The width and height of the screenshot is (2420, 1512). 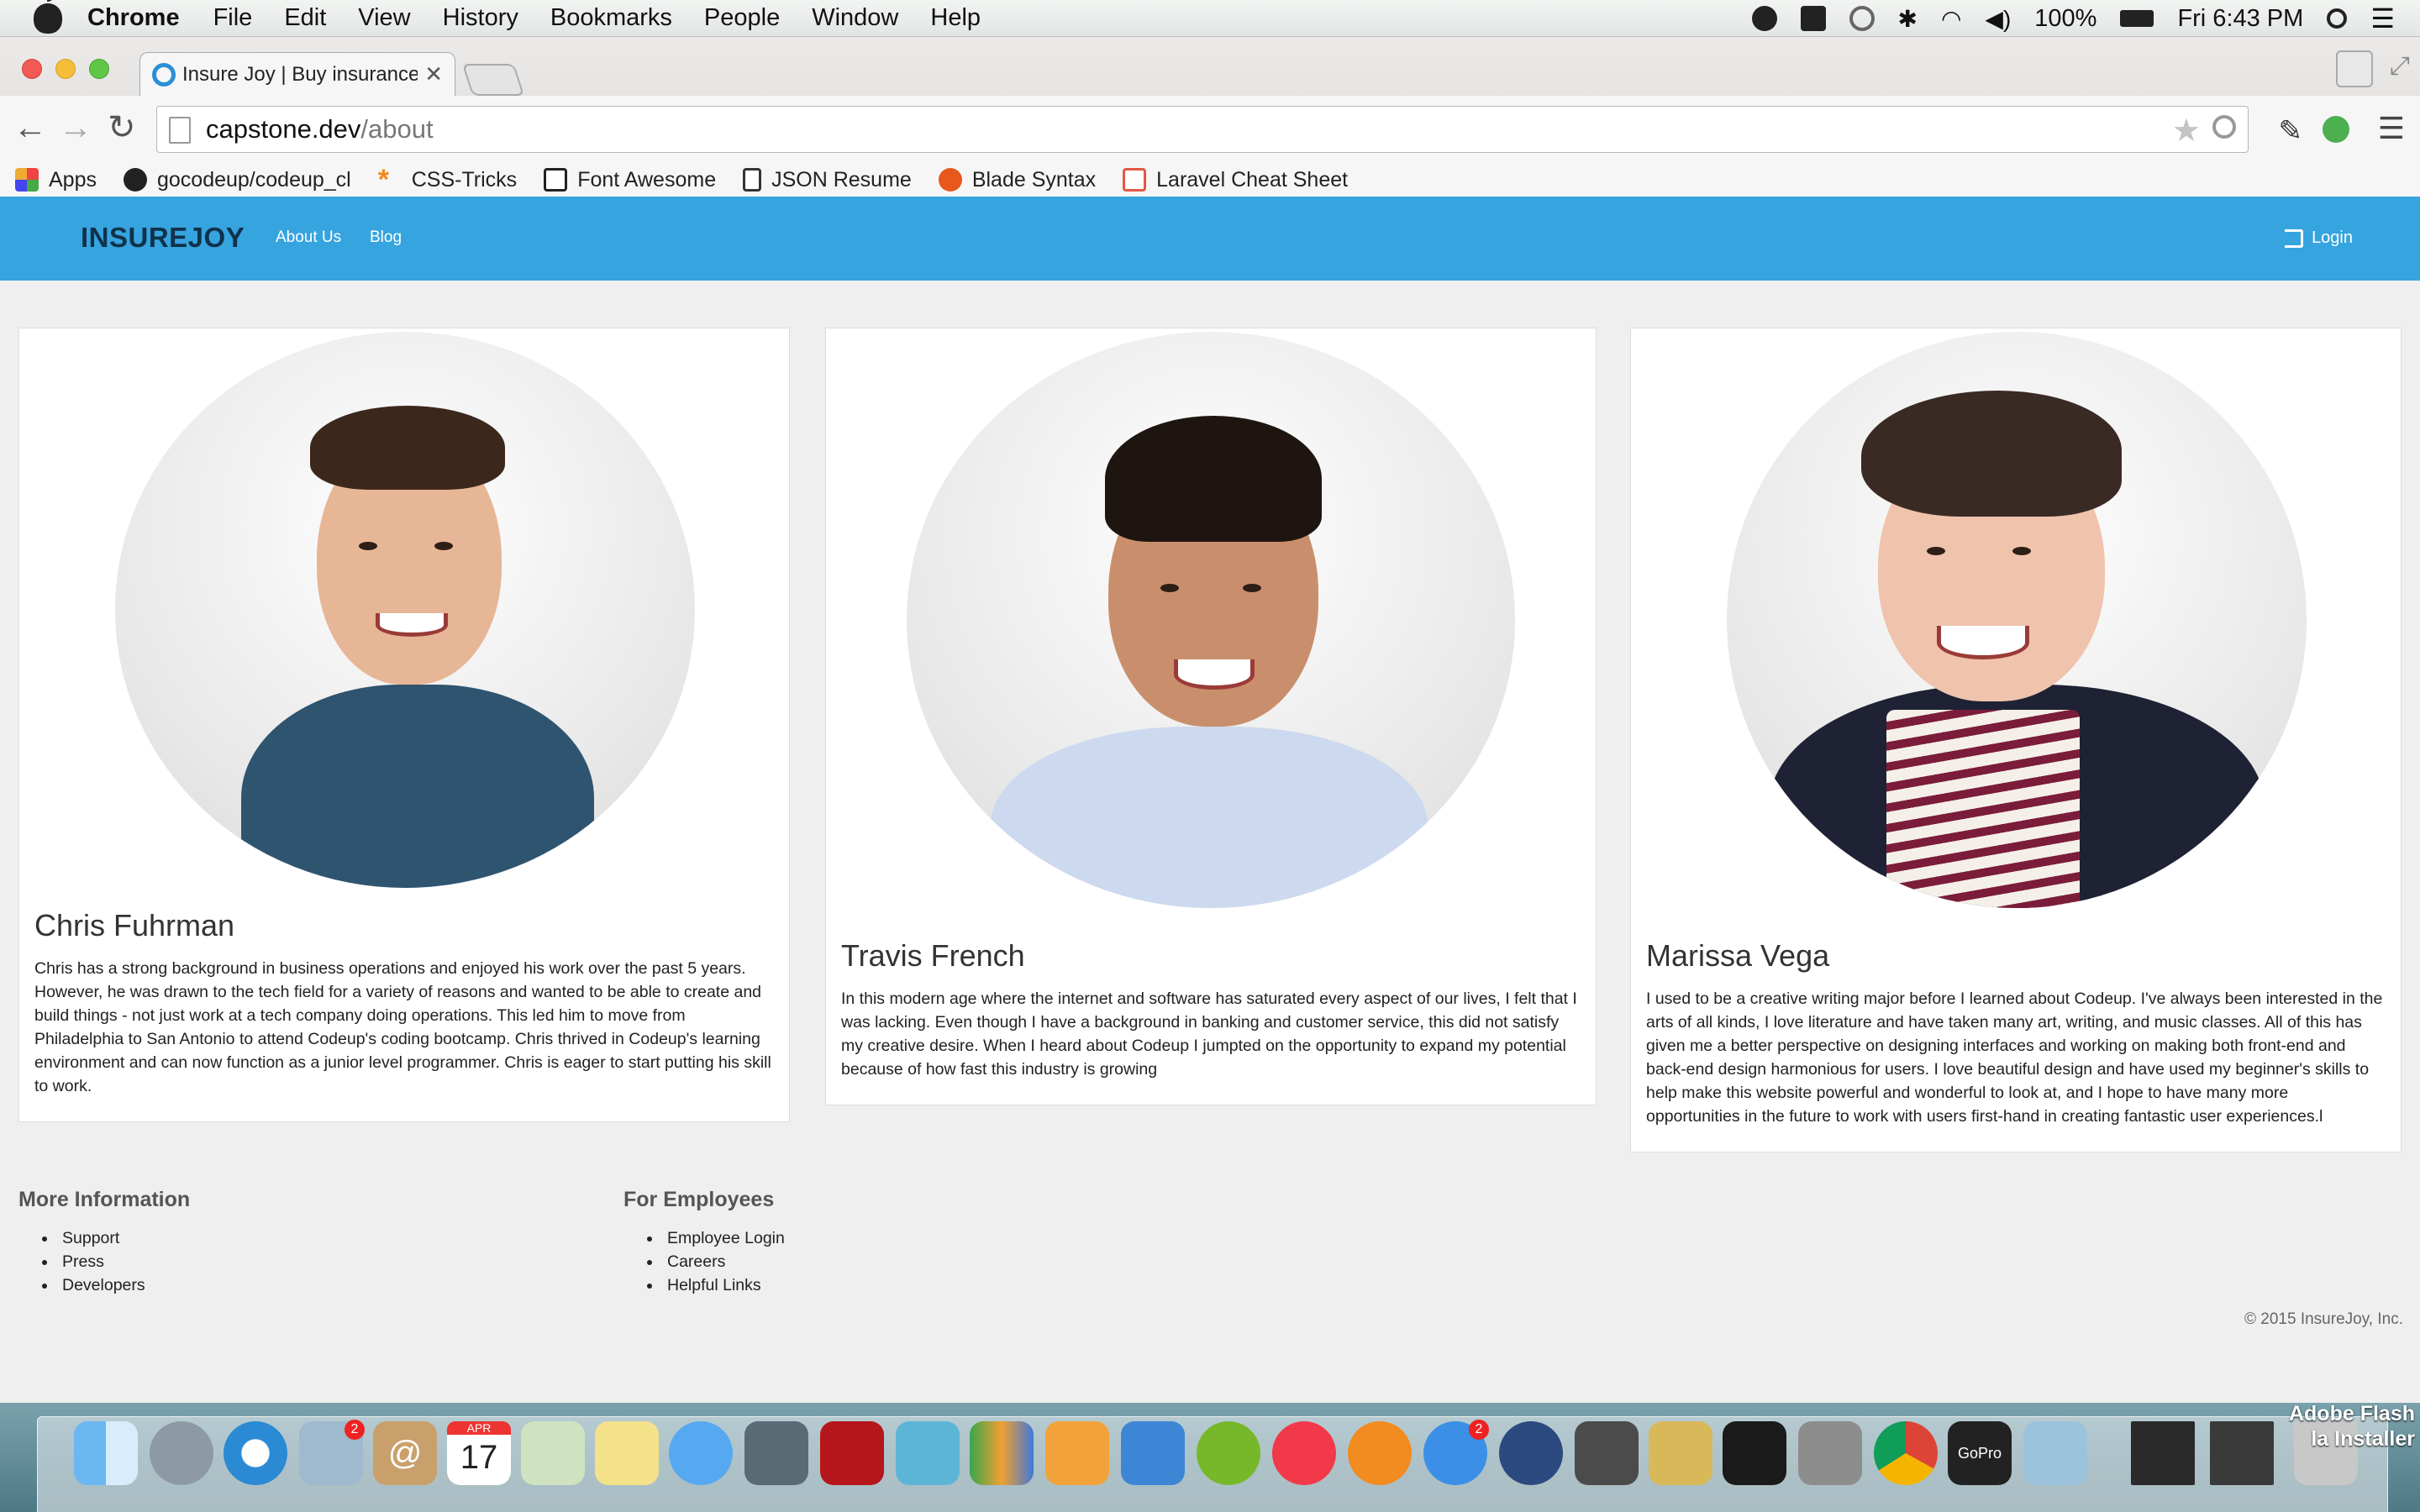 I want to click on reload-icon: ↻, so click(x=122, y=127).